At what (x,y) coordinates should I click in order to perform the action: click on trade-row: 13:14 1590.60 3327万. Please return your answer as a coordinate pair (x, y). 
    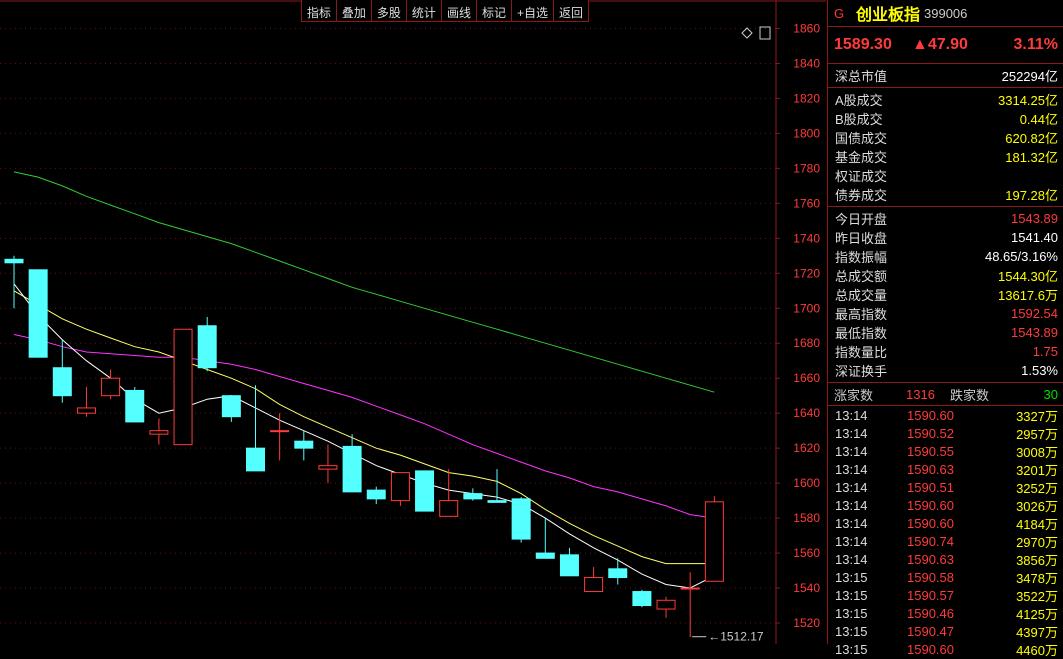
    Looking at the image, I should click on (945, 415).